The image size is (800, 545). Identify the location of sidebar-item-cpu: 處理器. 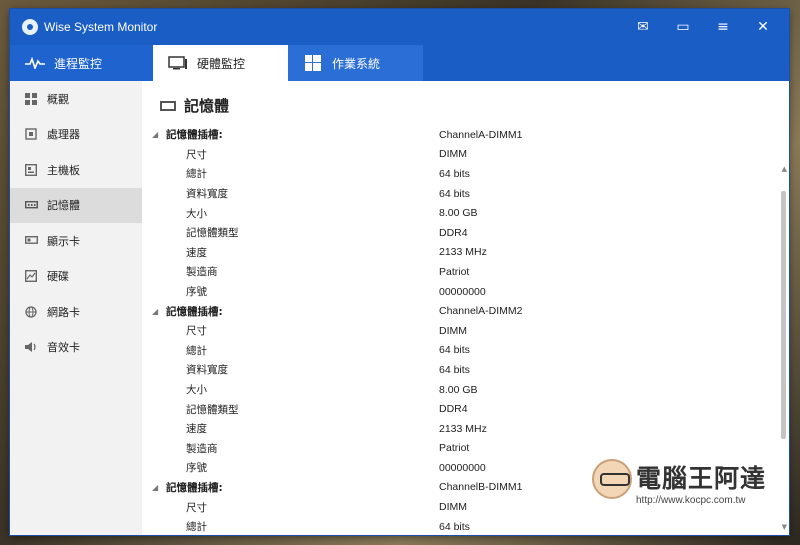
(76, 135).